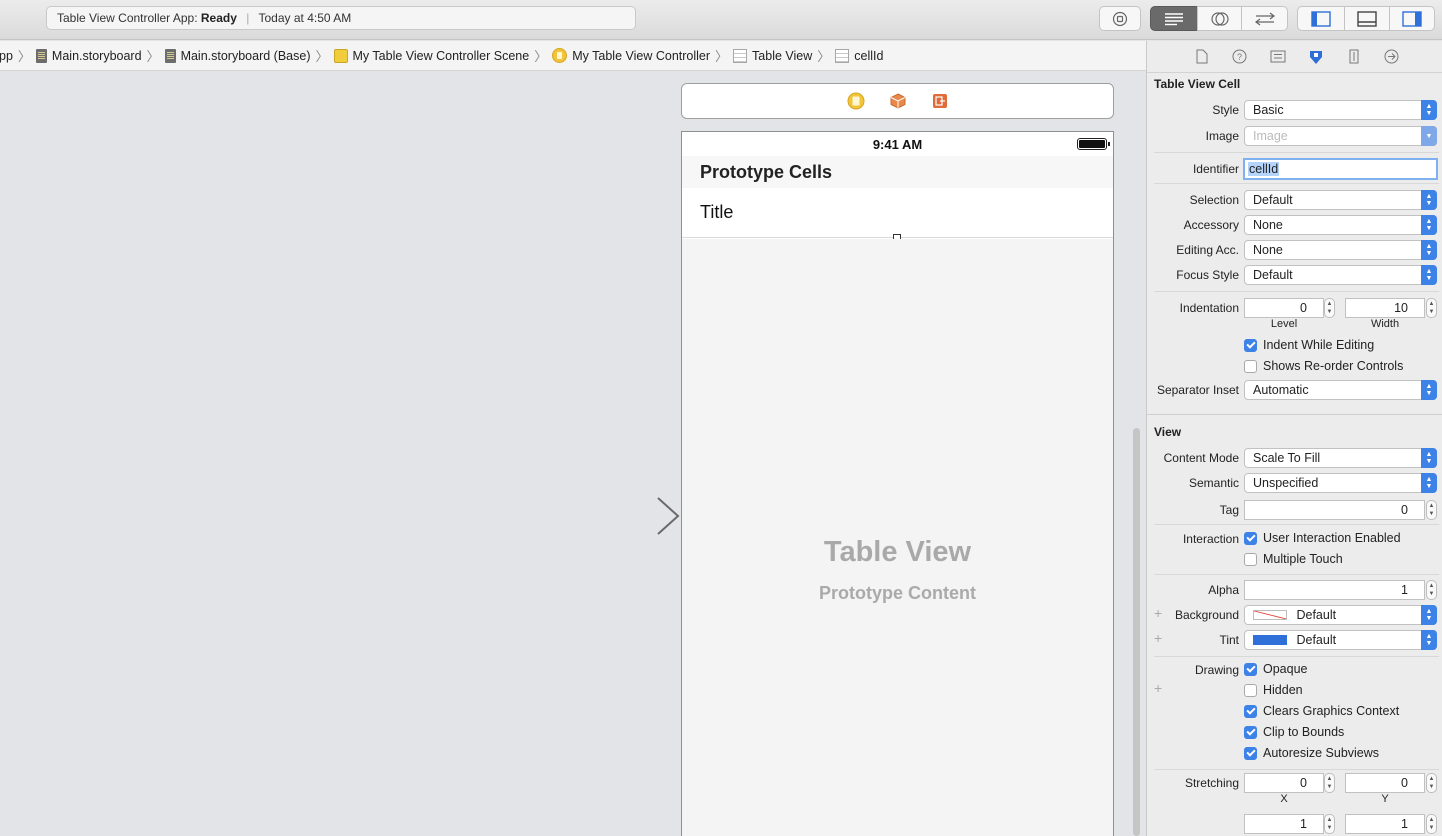 The image size is (1442, 836). I want to click on assistant-editor-button, so click(1219, 18).